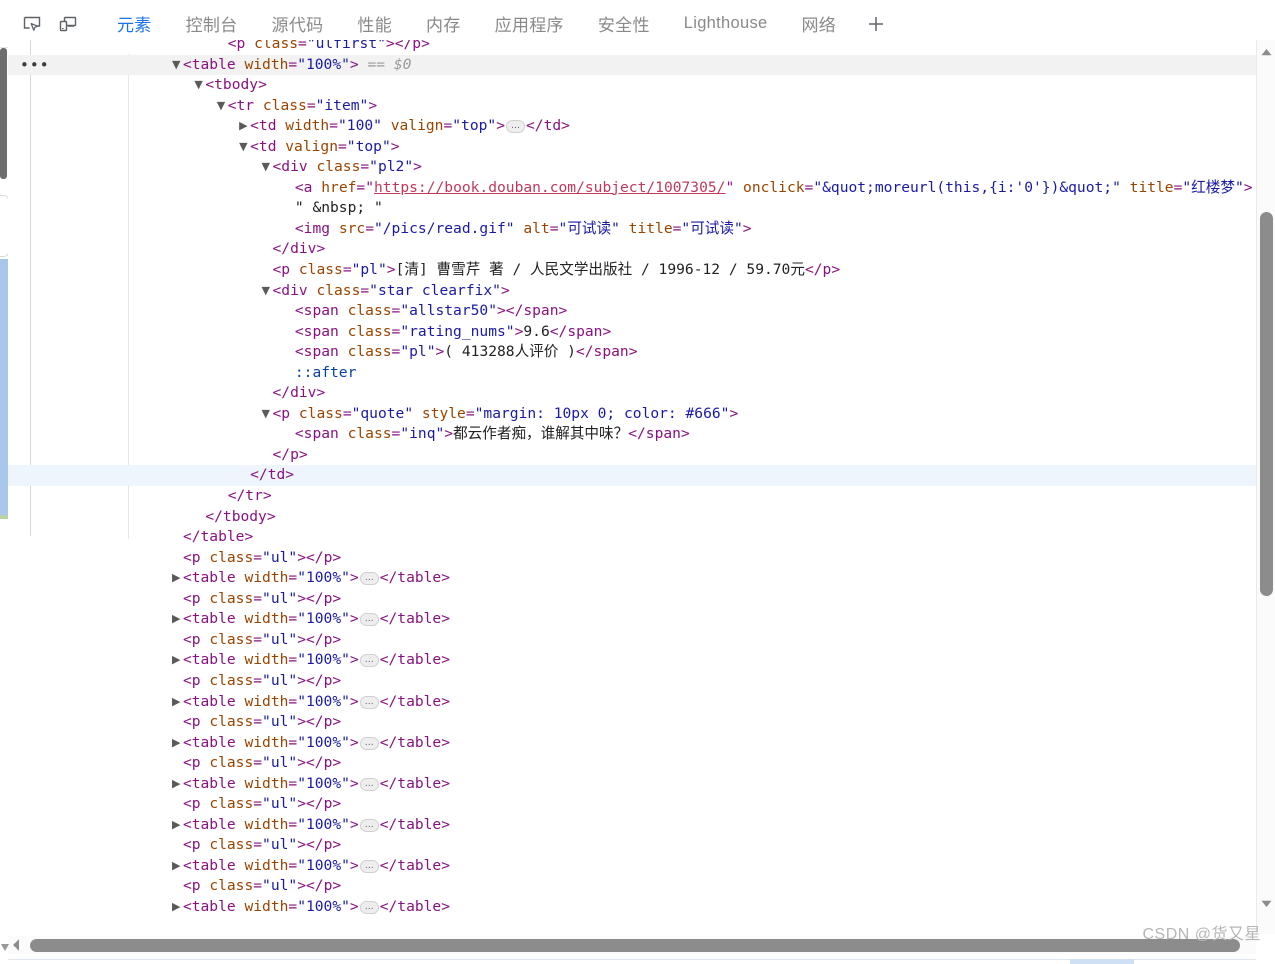 The width and height of the screenshot is (1275, 964). What do you see at coordinates (632, 434) in the screenshot?
I see `dom-node-row: <span class="inq">都云作者痴，谁解其中味？</span>` at bounding box center [632, 434].